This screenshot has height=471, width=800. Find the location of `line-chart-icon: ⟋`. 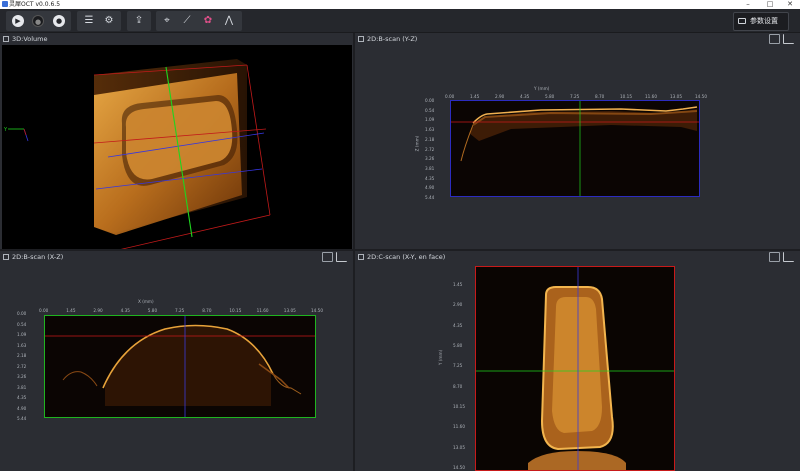

line-chart-icon: ⟋ is located at coordinates (187, 21).